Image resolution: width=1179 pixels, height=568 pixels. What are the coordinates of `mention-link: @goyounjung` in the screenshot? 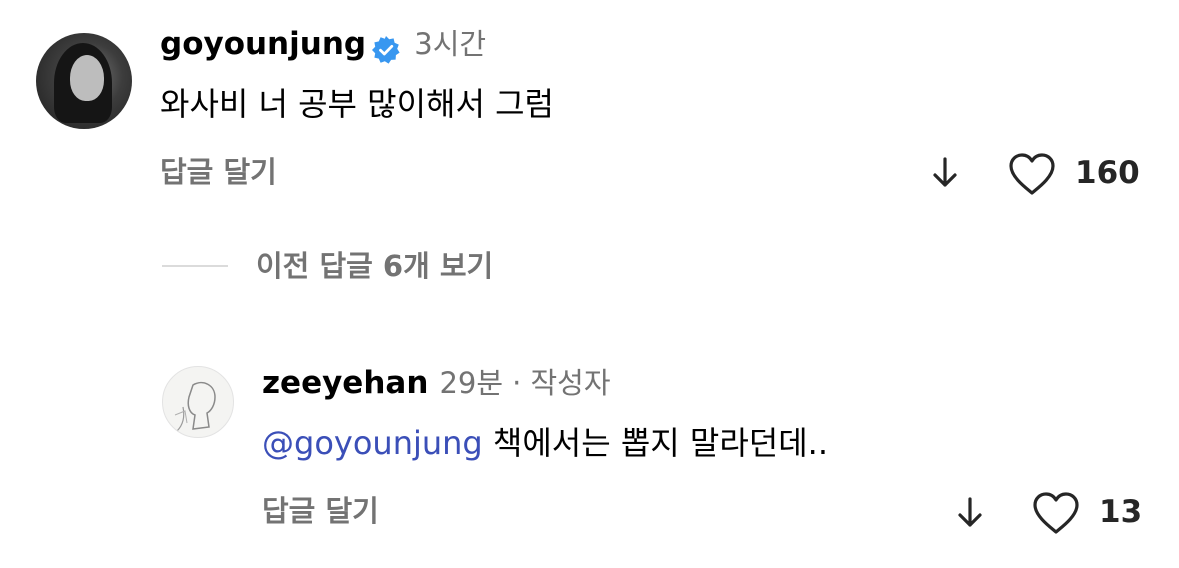 It's located at (372, 443).